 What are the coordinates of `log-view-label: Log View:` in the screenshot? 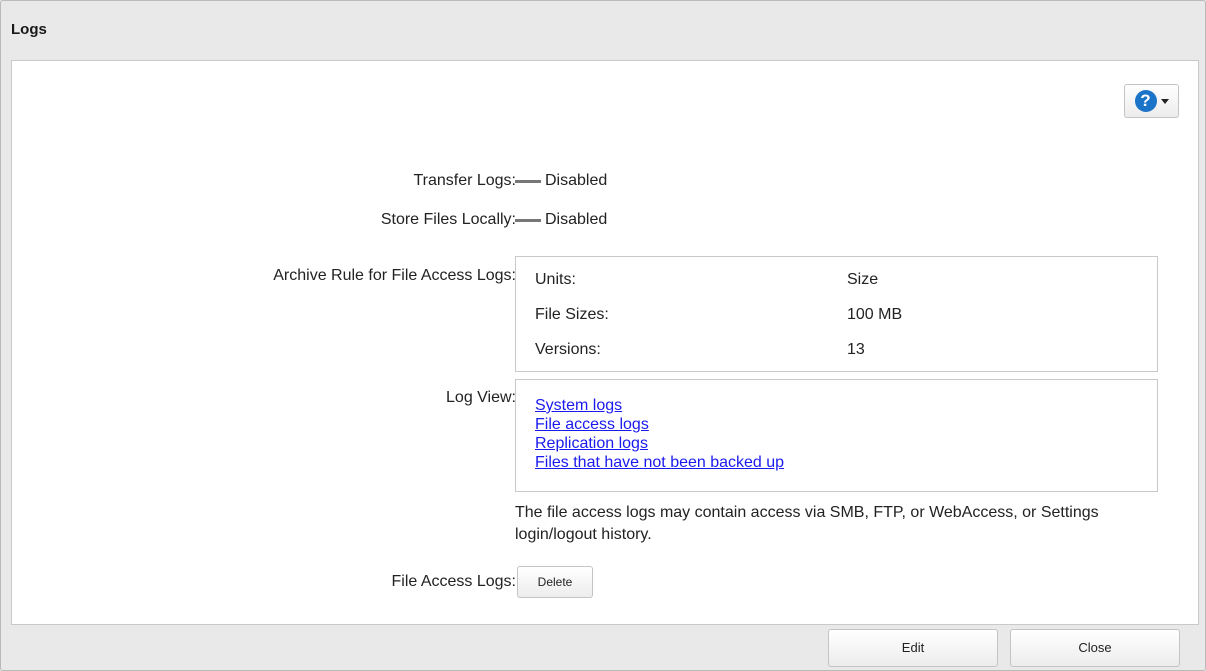 It's located at (481, 397).